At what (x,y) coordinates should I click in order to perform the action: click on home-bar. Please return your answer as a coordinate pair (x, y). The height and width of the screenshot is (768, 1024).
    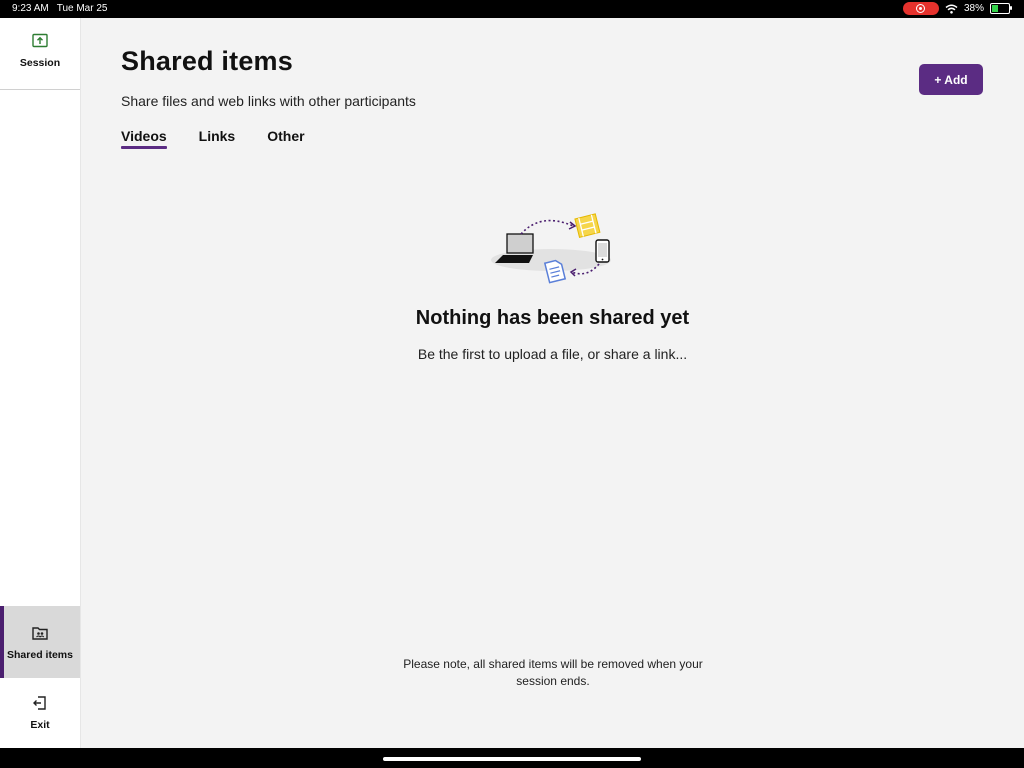
    Looking at the image, I should click on (512, 758).